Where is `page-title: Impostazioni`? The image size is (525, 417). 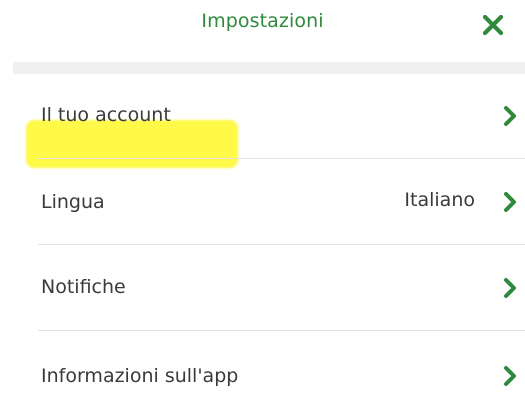
page-title: Impostazioni is located at coordinates (262, 21).